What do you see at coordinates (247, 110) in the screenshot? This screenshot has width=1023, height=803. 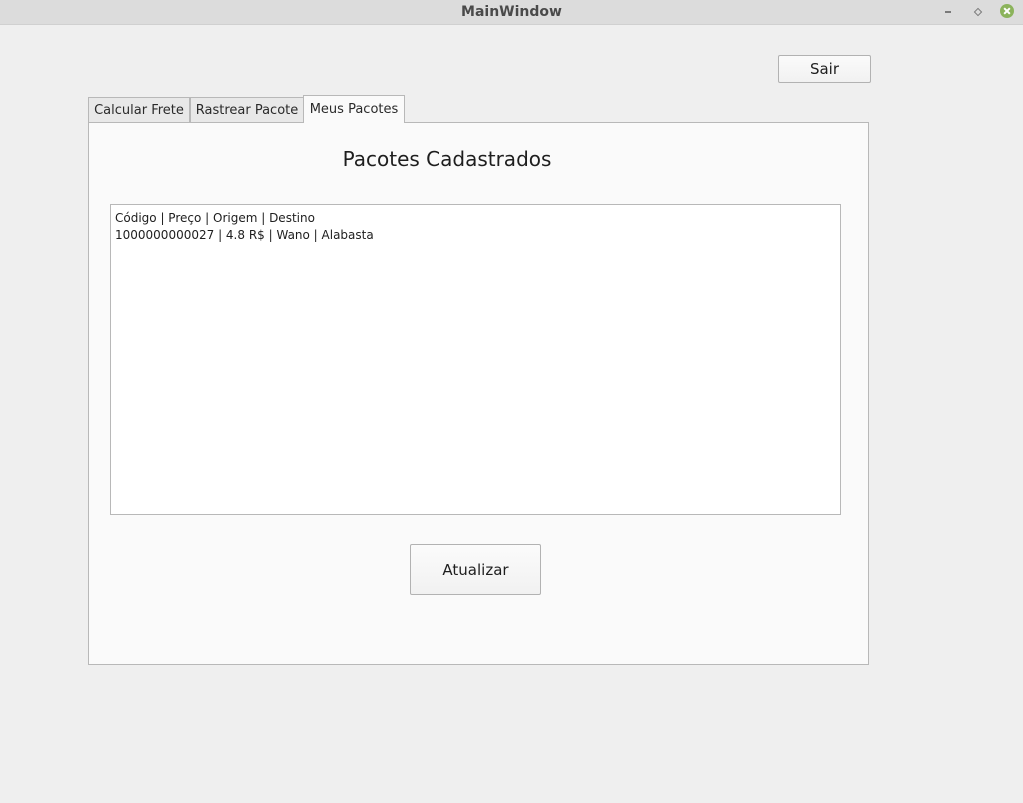 I see `tab-rastrear-pacote: Rastrear Pacote` at bounding box center [247, 110].